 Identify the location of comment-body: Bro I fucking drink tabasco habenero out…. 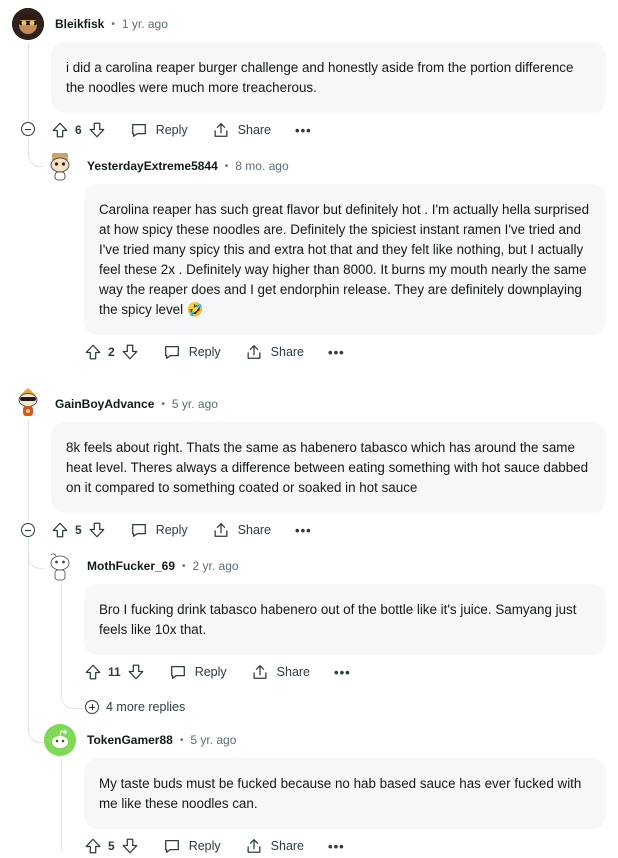
(345, 619).